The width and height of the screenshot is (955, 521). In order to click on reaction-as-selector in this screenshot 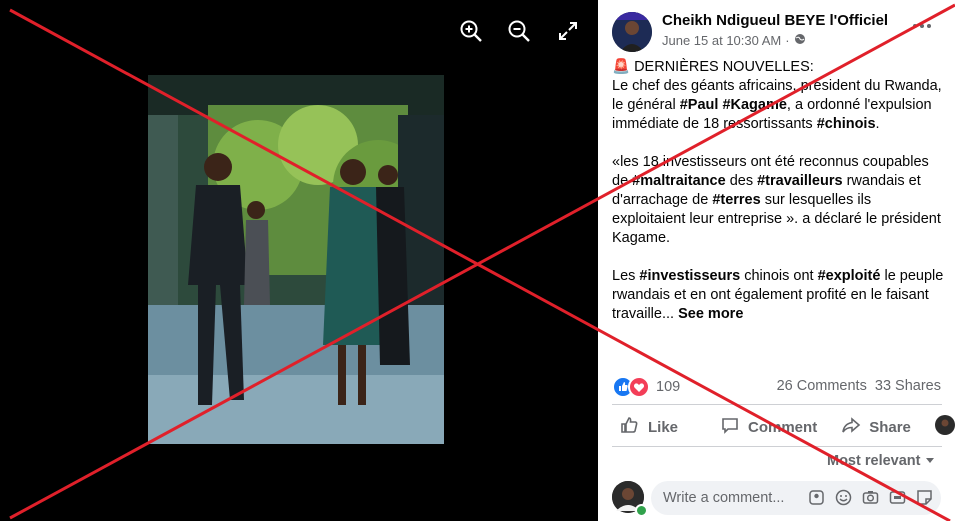, I will do `click(944, 427)`.